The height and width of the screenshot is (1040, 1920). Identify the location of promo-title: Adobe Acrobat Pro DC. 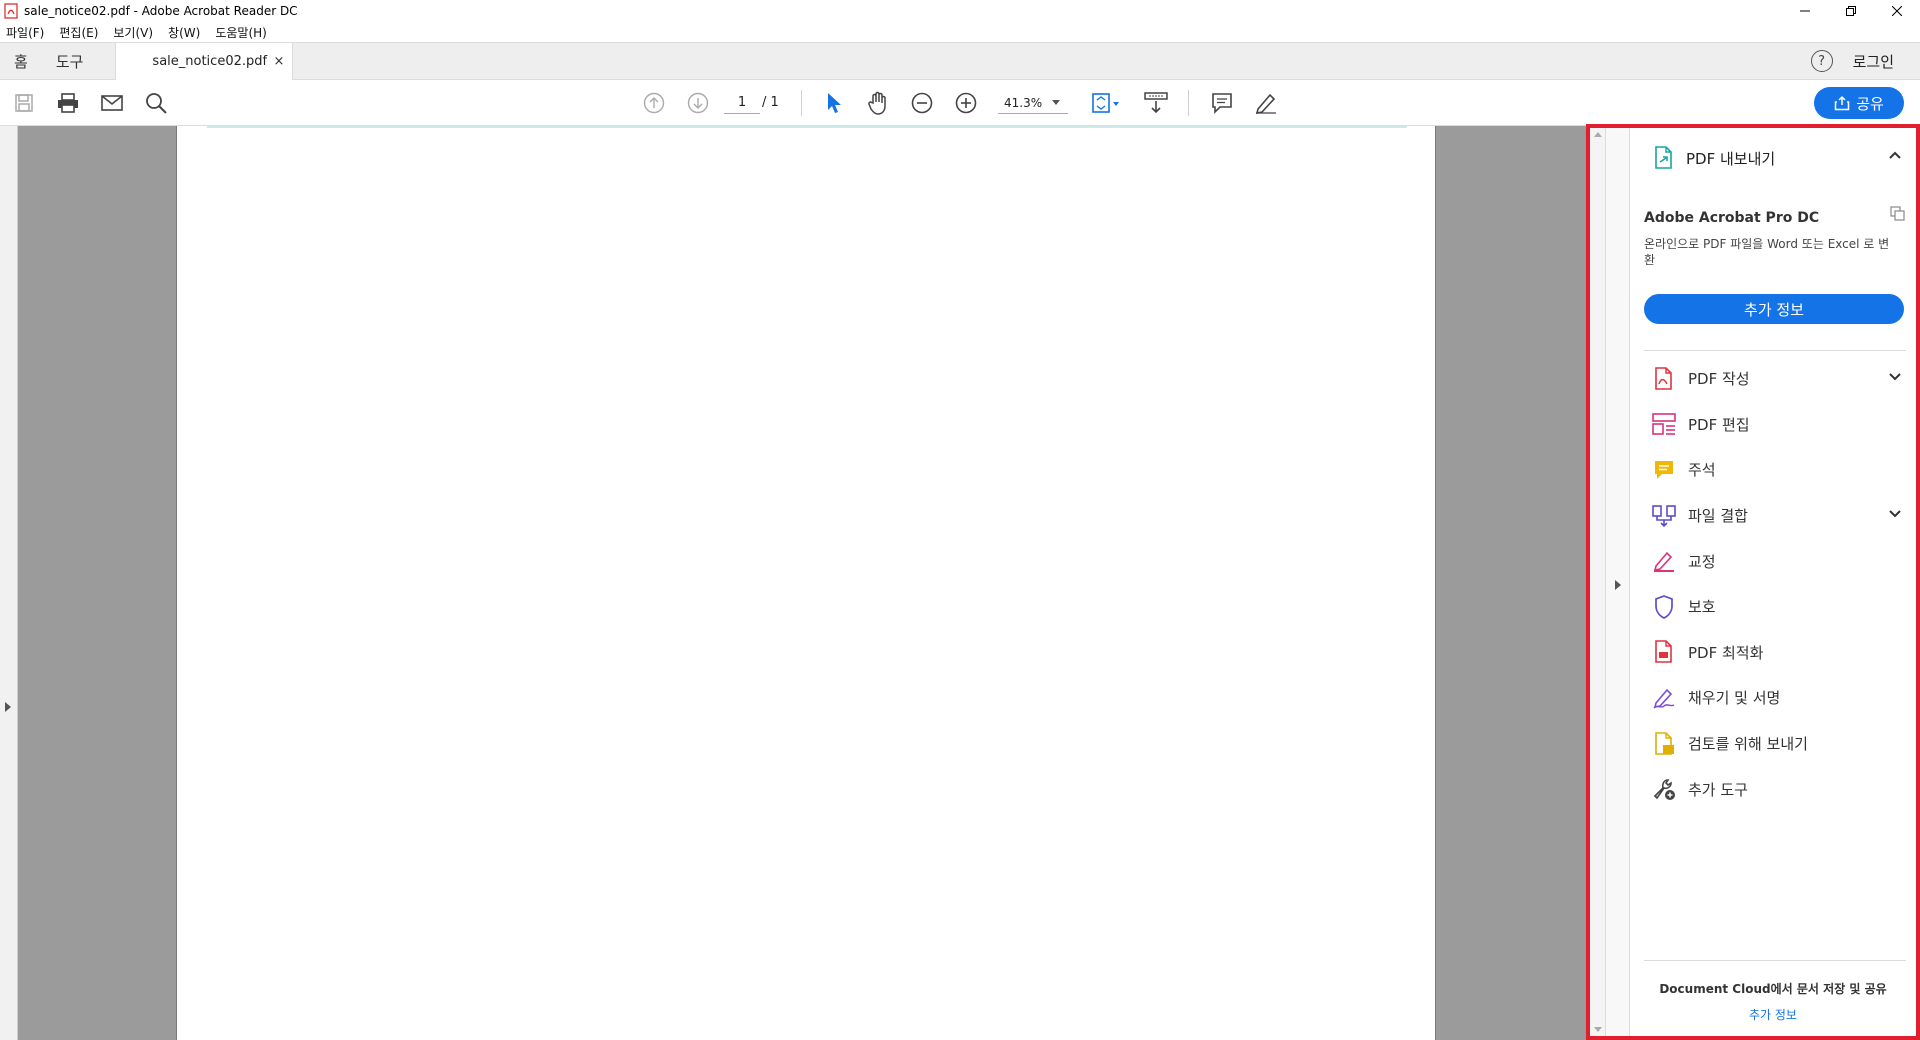
(1732, 218).